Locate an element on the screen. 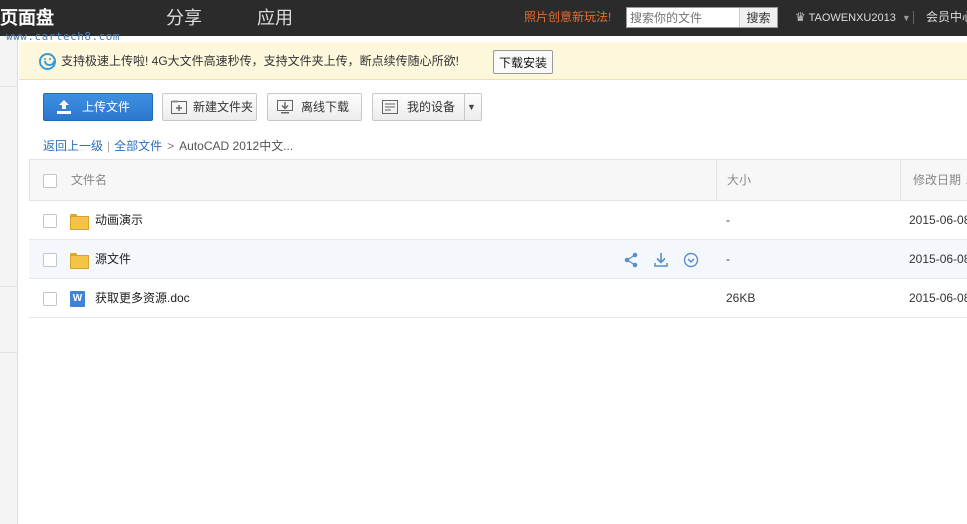 This screenshot has width=967, height=524. member-center-link: 会员中心 is located at coordinates (946, 17).